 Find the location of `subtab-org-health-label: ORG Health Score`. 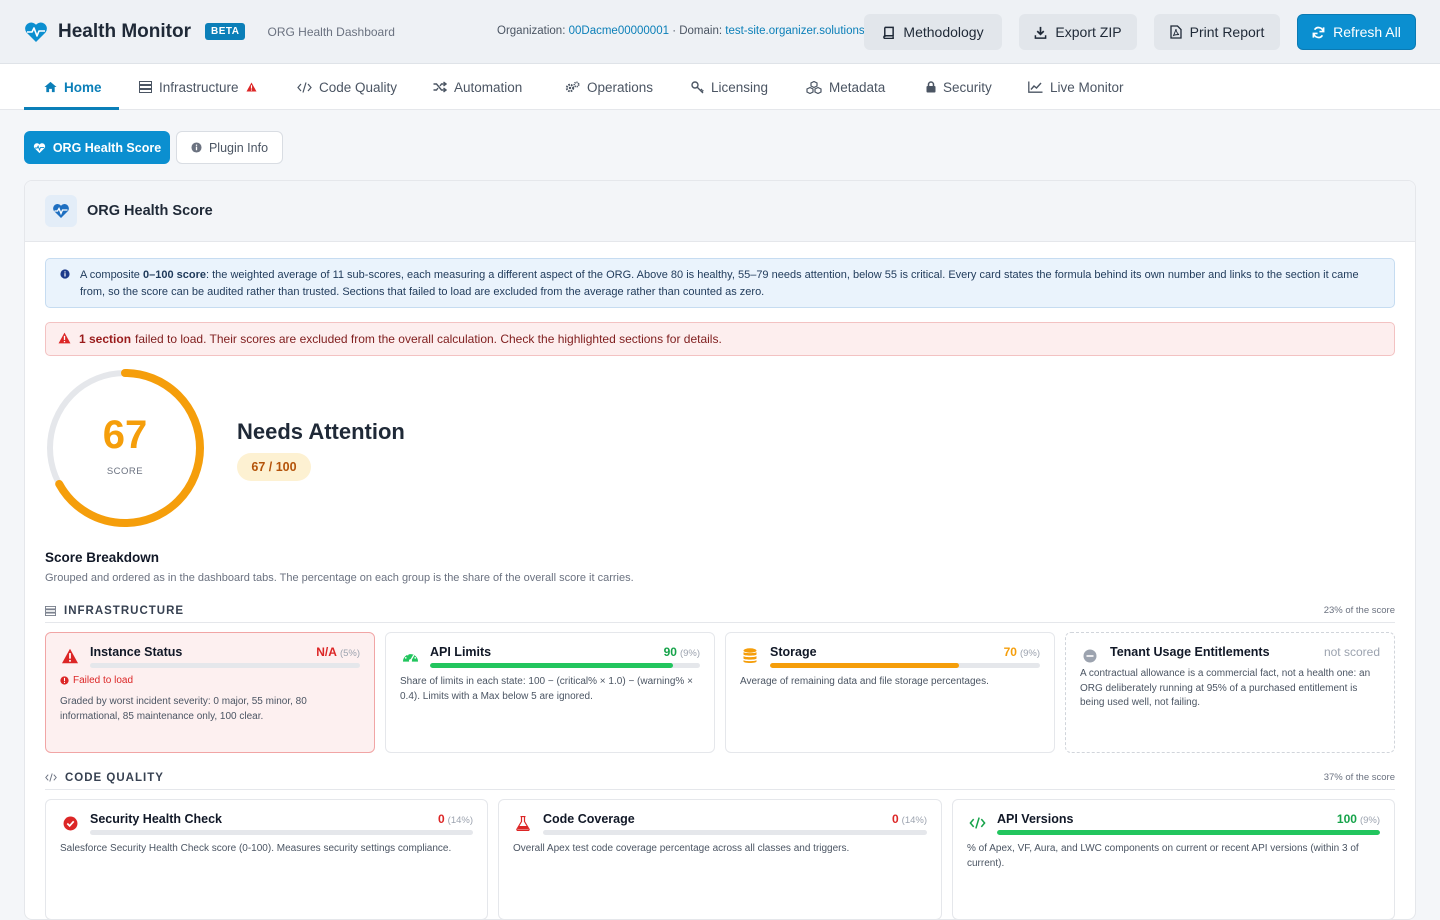

subtab-org-health-label: ORG Health Score is located at coordinates (107, 147).